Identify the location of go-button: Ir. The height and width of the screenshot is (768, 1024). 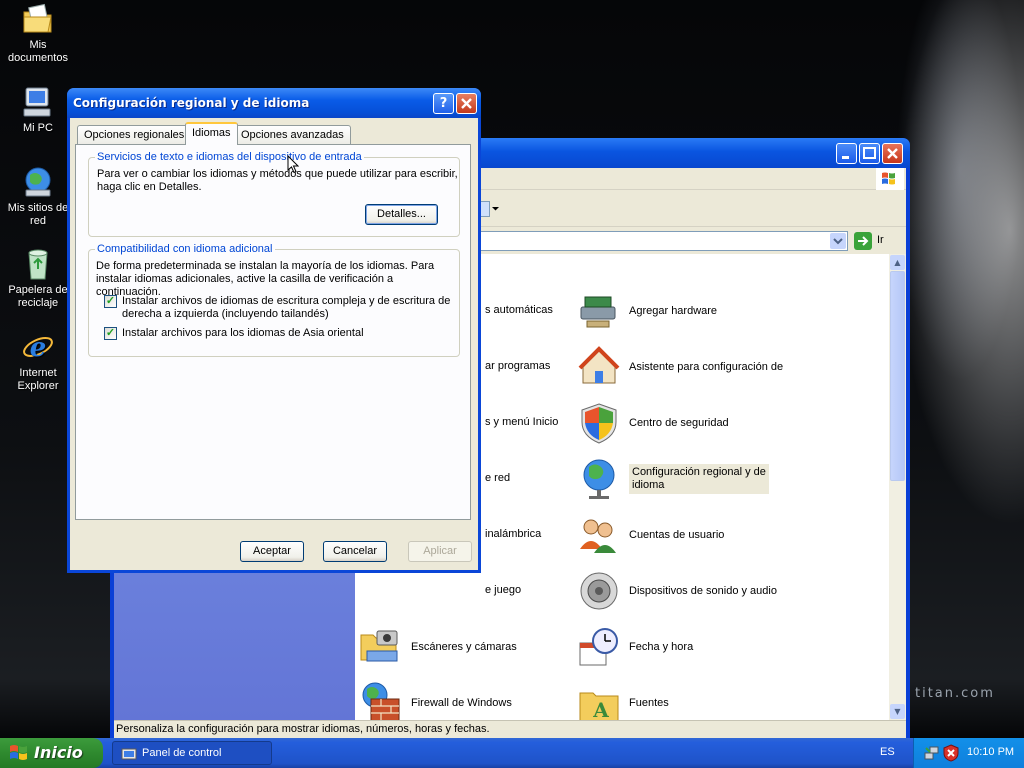
(879, 241).